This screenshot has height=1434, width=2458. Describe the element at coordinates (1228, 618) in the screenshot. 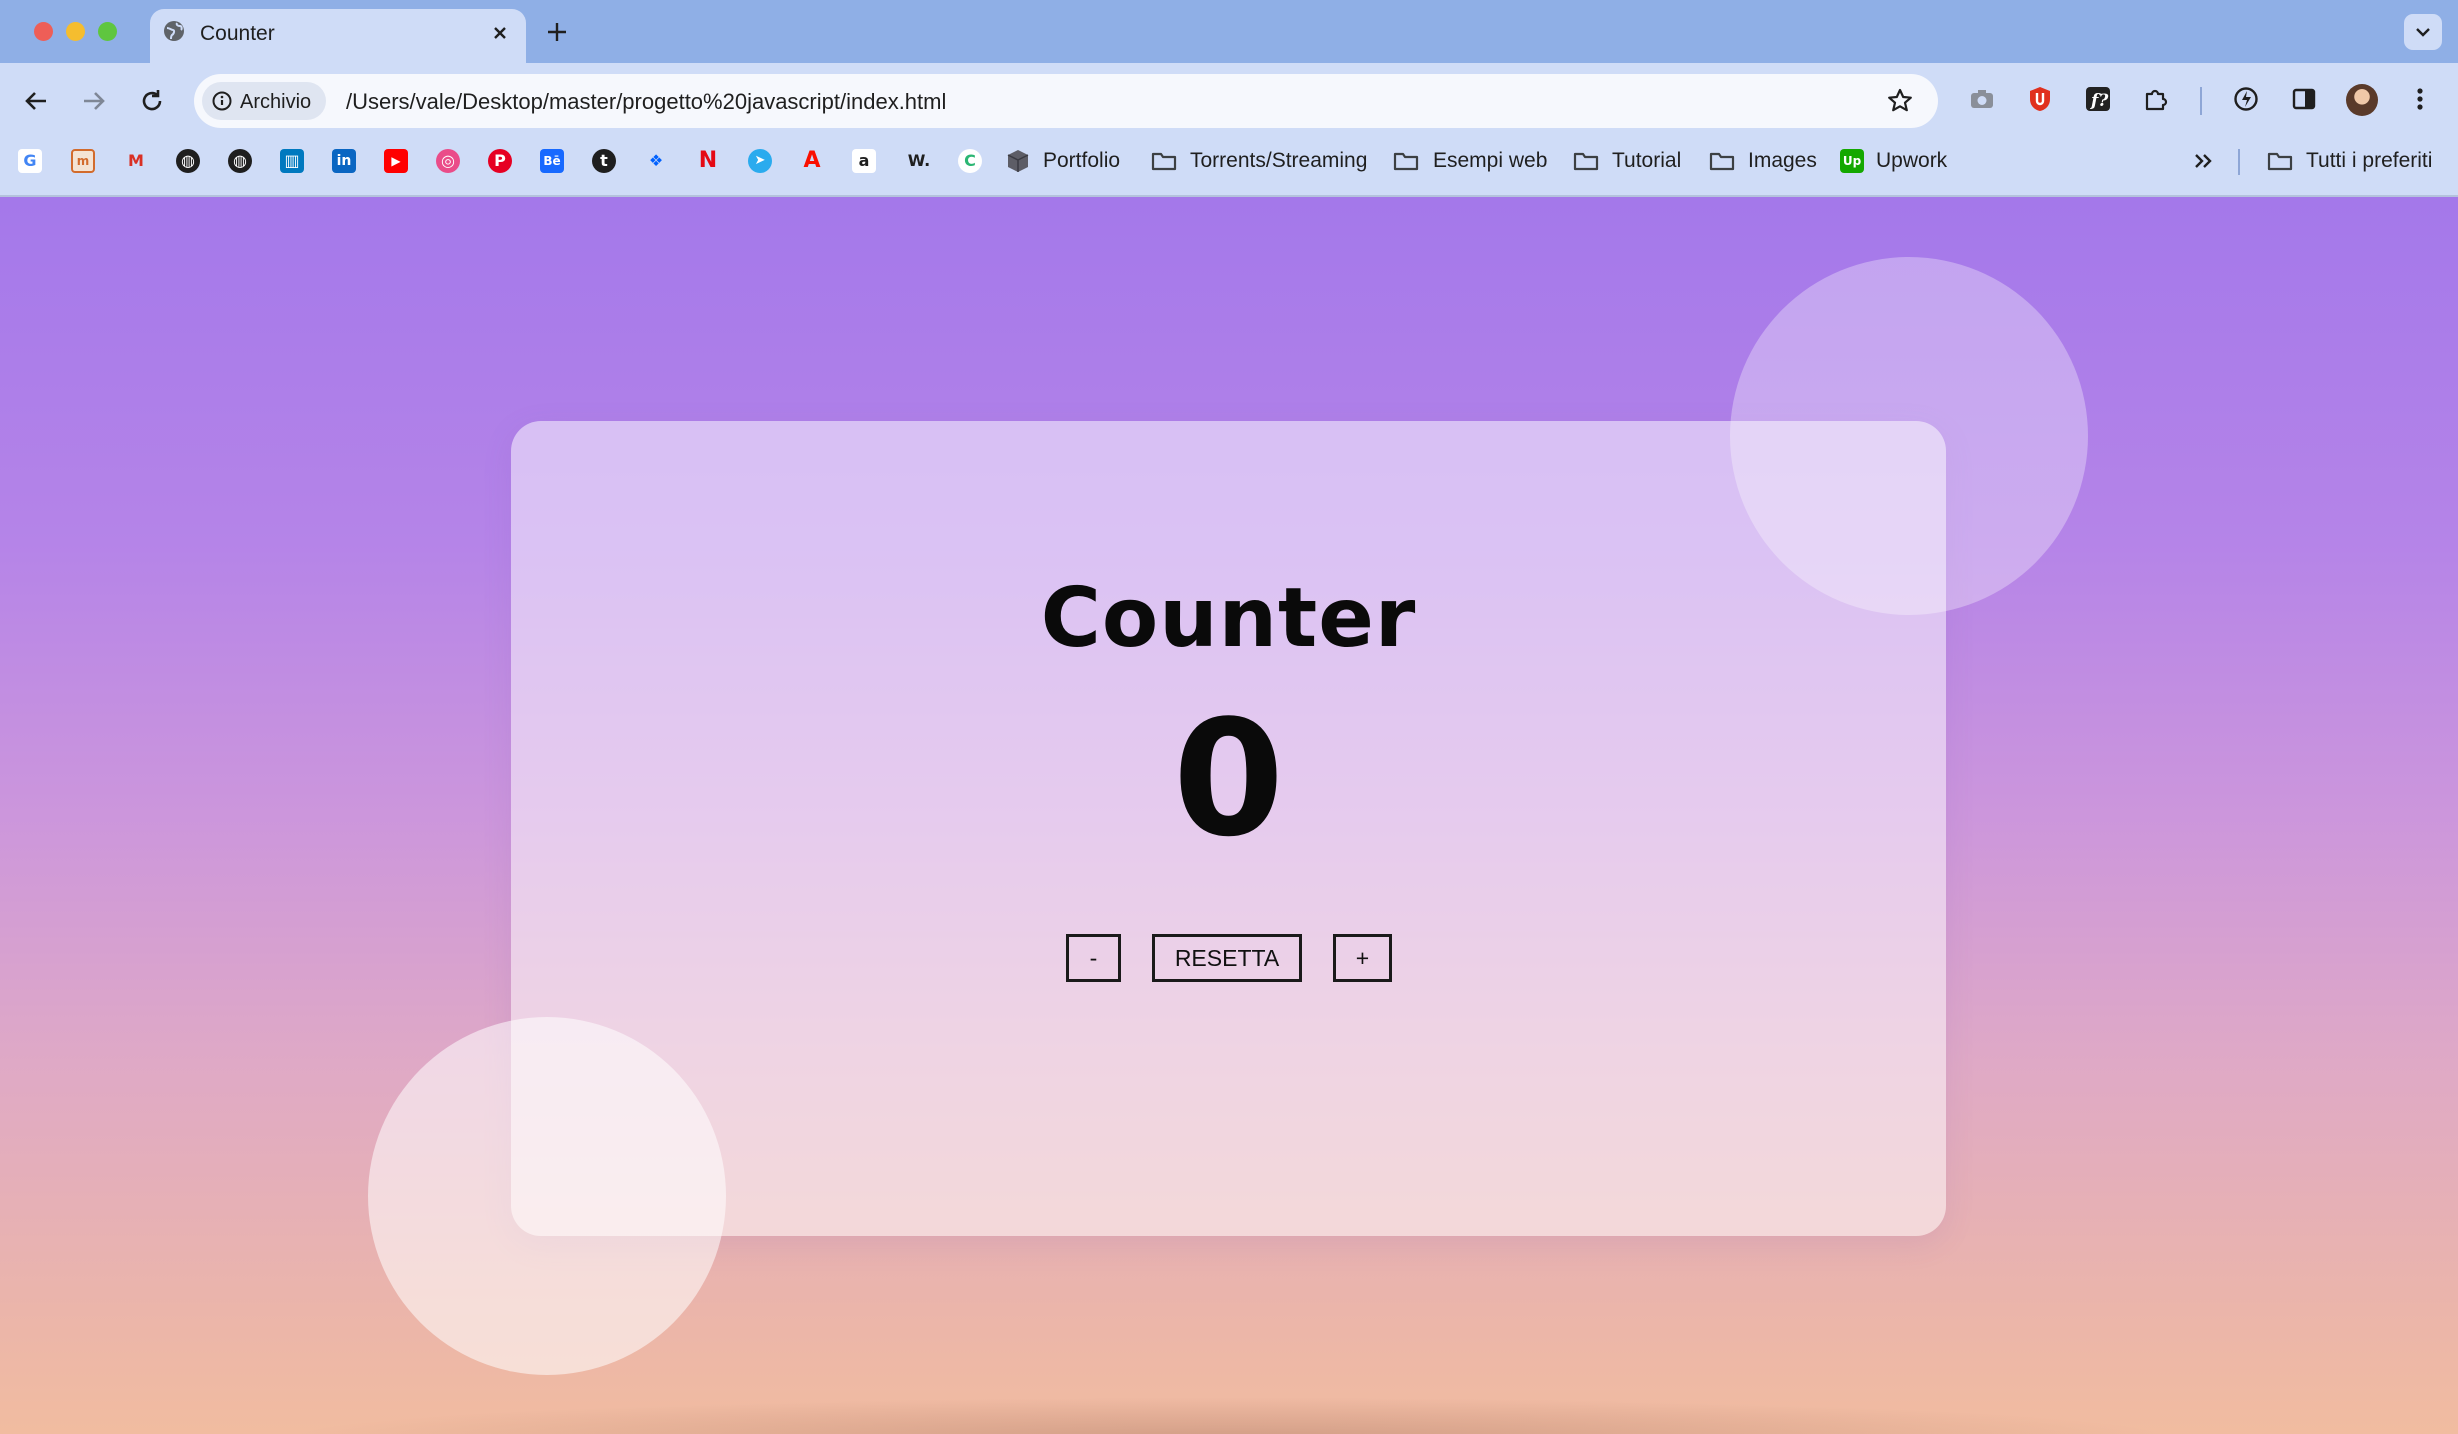

I see `page-title: Counter` at that location.